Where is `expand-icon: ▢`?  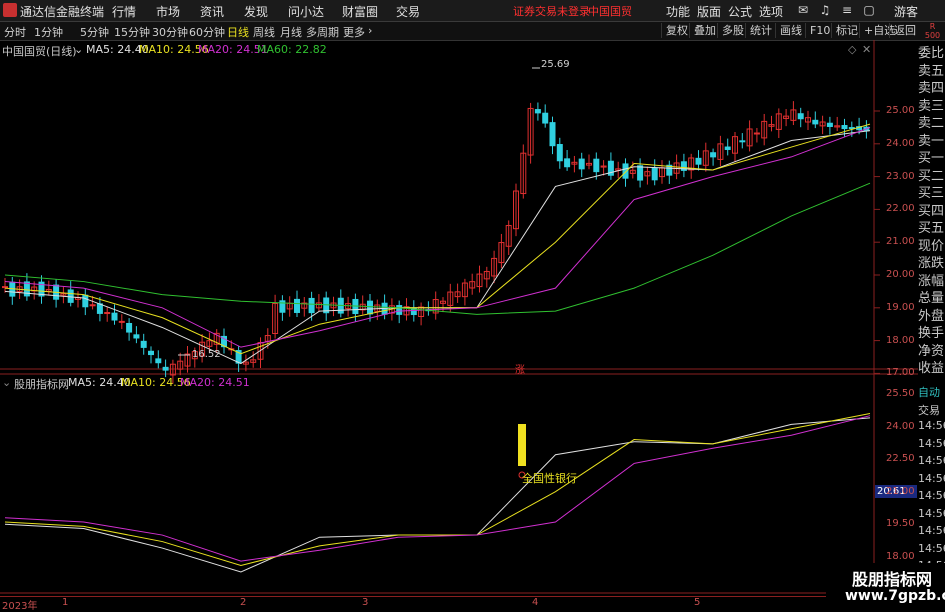
expand-icon: ▢ is located at coordinates (869, 10).